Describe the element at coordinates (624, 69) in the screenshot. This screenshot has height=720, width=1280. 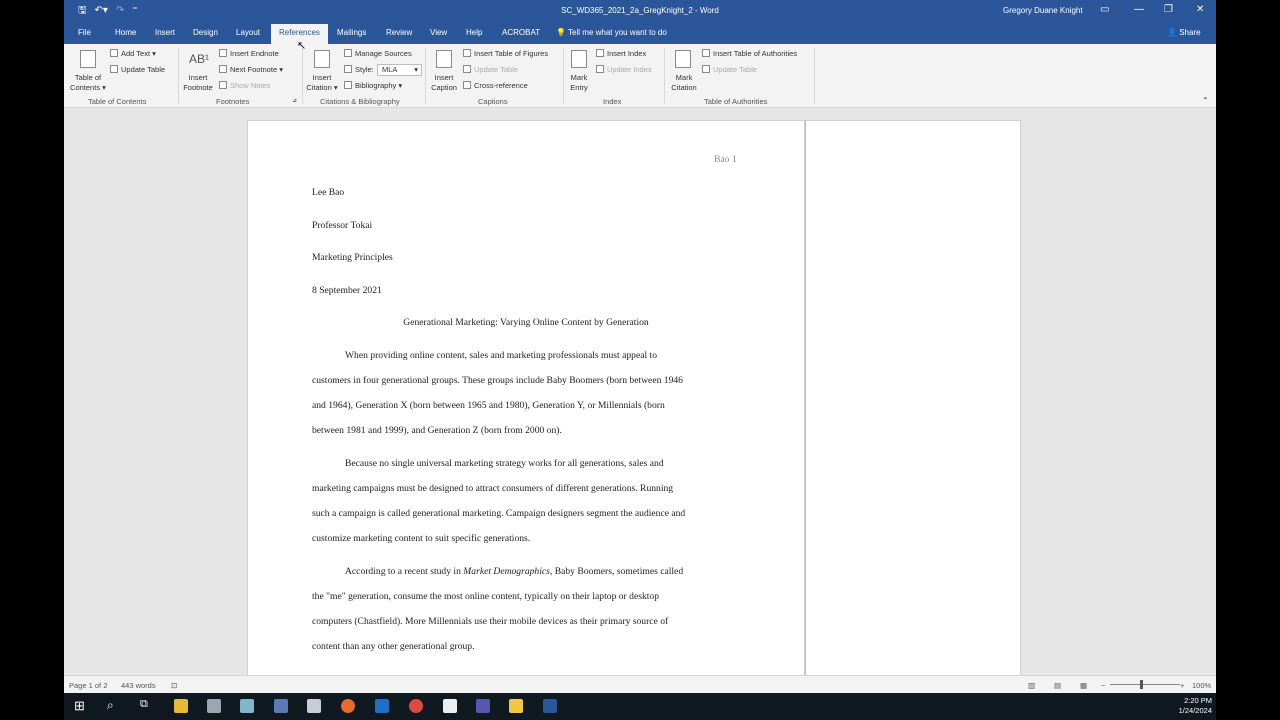
I see `update-index-button: Update Index` at that location.